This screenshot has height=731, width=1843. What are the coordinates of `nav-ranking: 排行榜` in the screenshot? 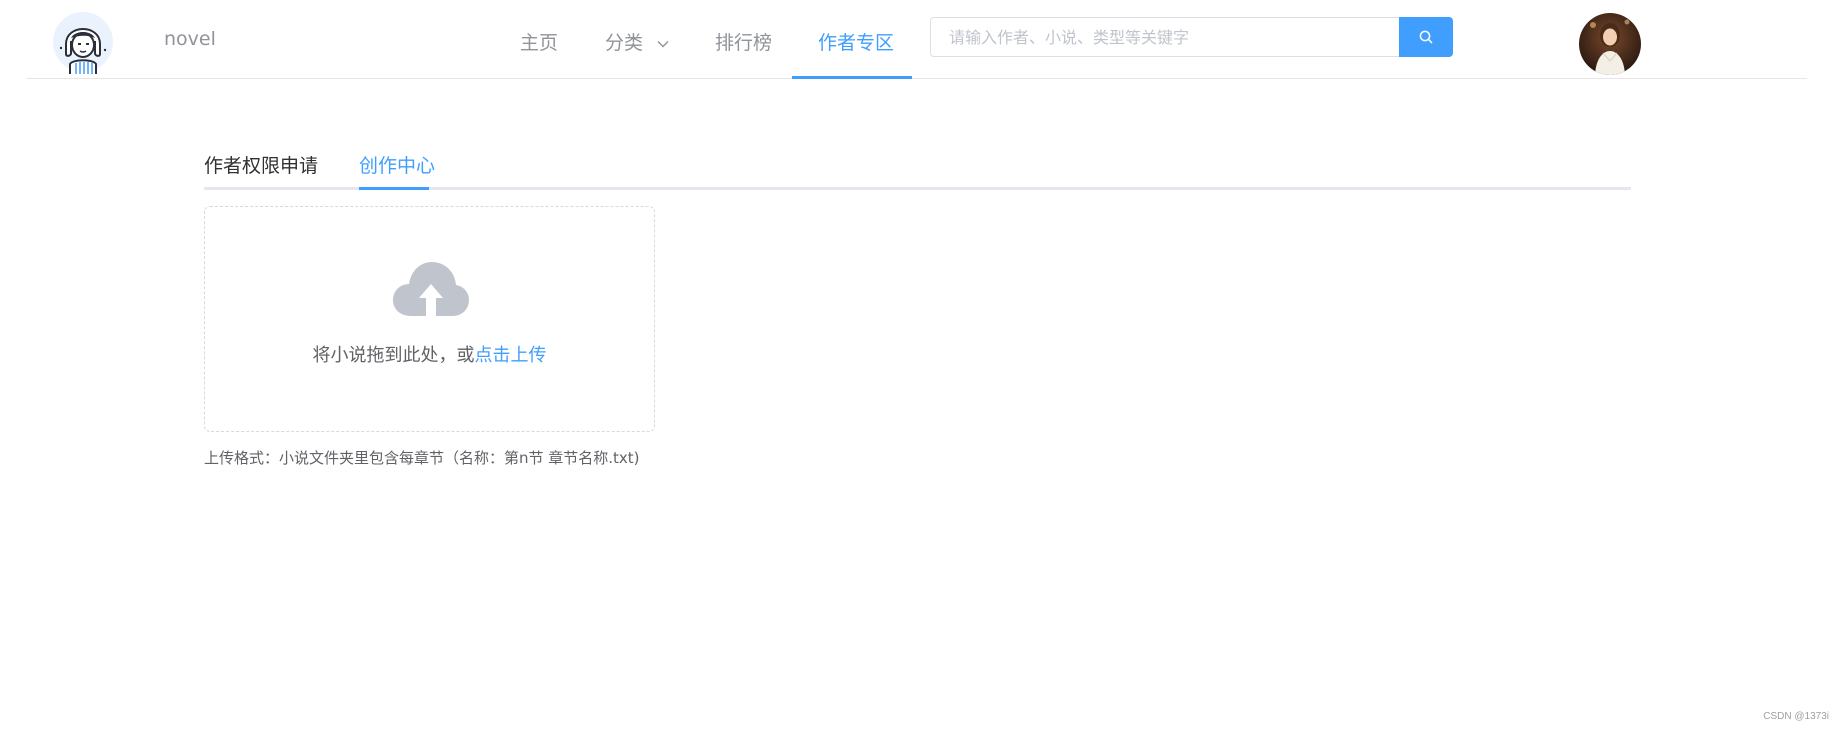 It's located at (743, 41).